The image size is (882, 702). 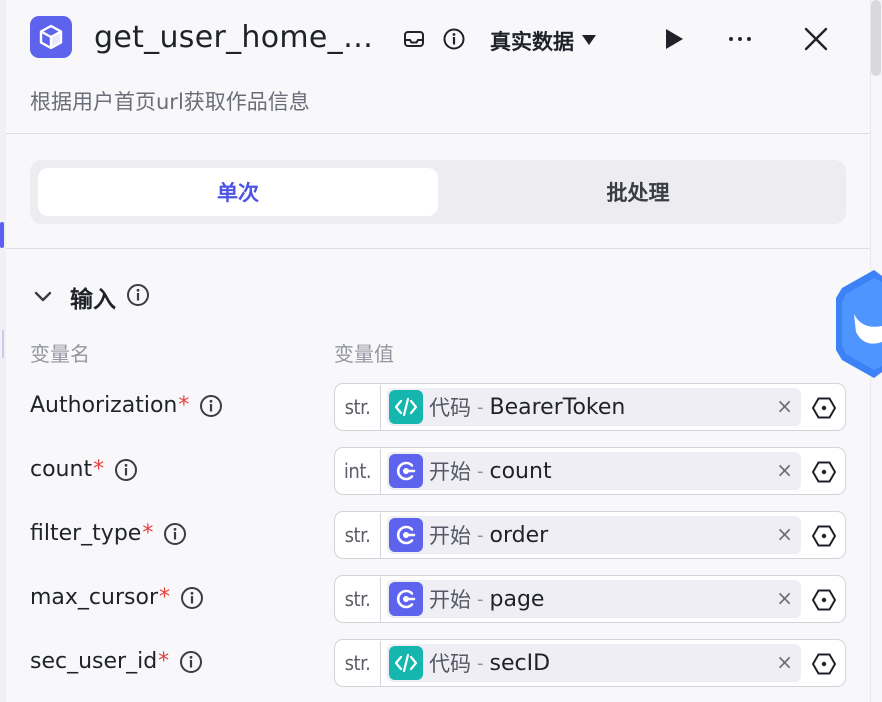 I want to click on variable-name-text: filter_type, so click(x=86, y=533).